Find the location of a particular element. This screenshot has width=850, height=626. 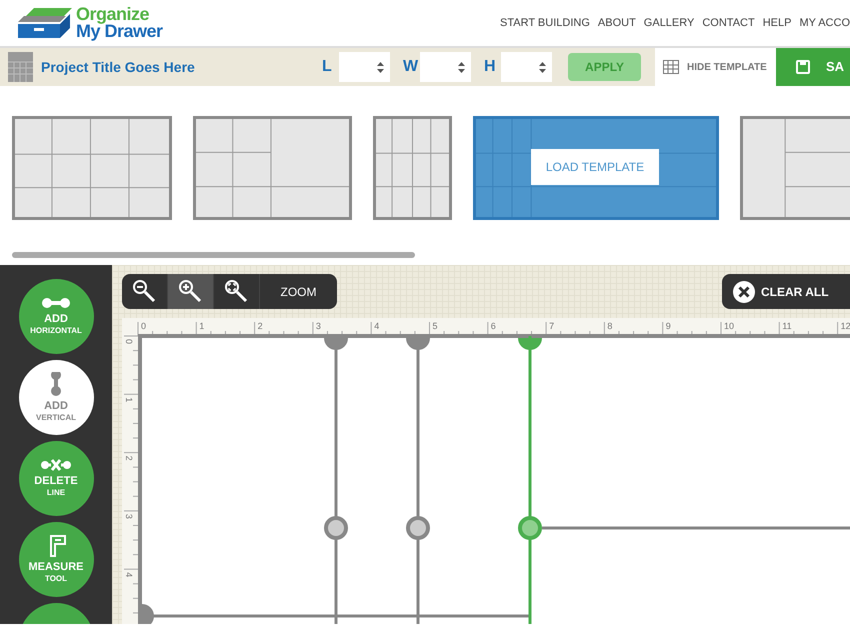

zoom-in-icon is located at coordinates (190, 292).